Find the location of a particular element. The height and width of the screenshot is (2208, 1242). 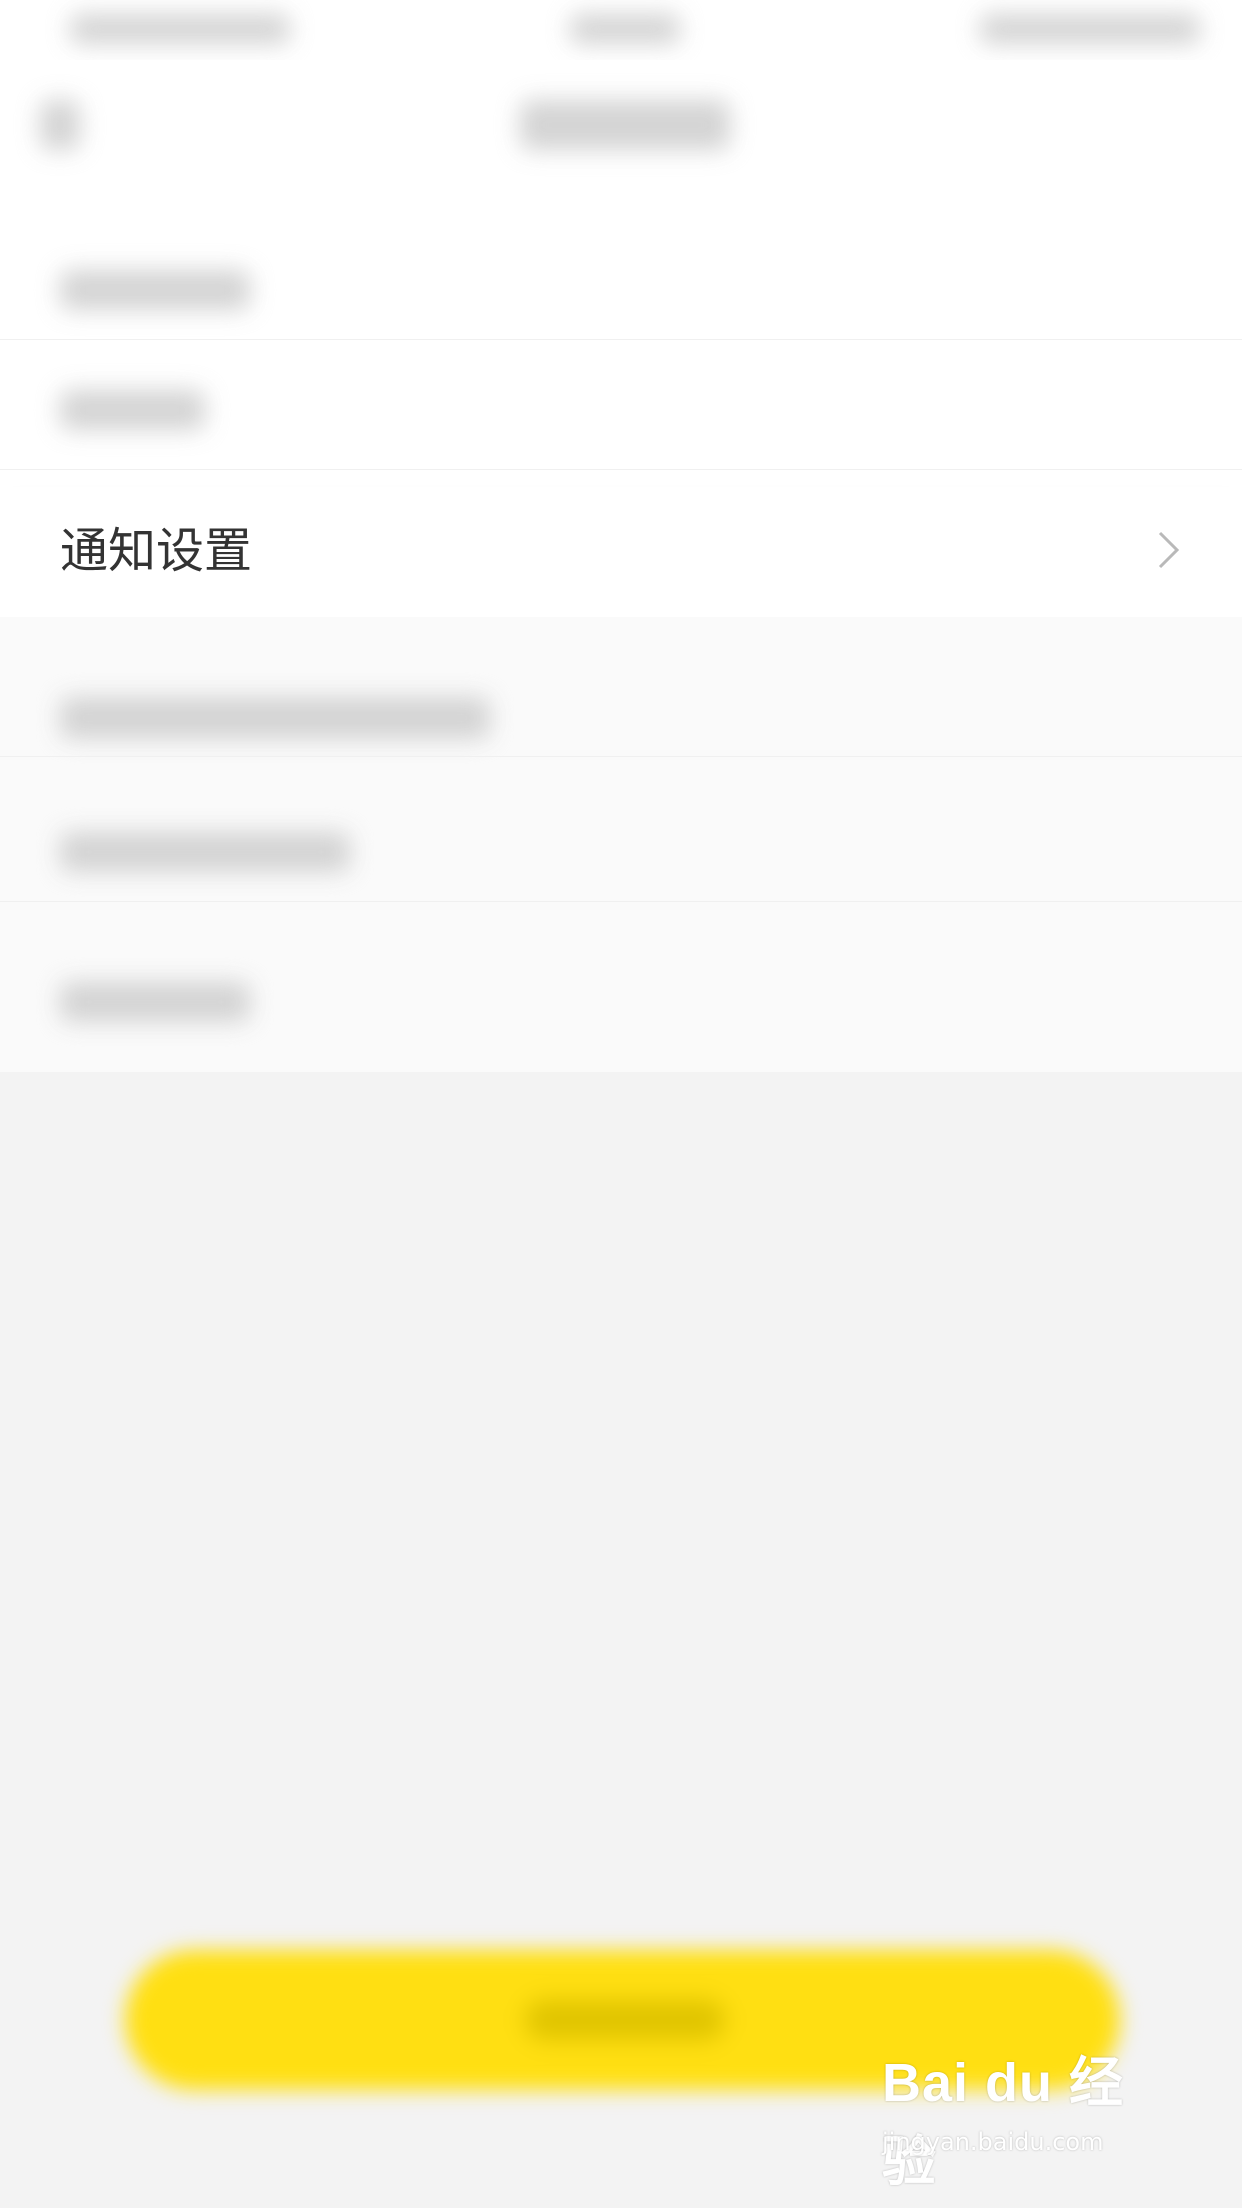

battery-icon is located at coordinates (1090, 29).